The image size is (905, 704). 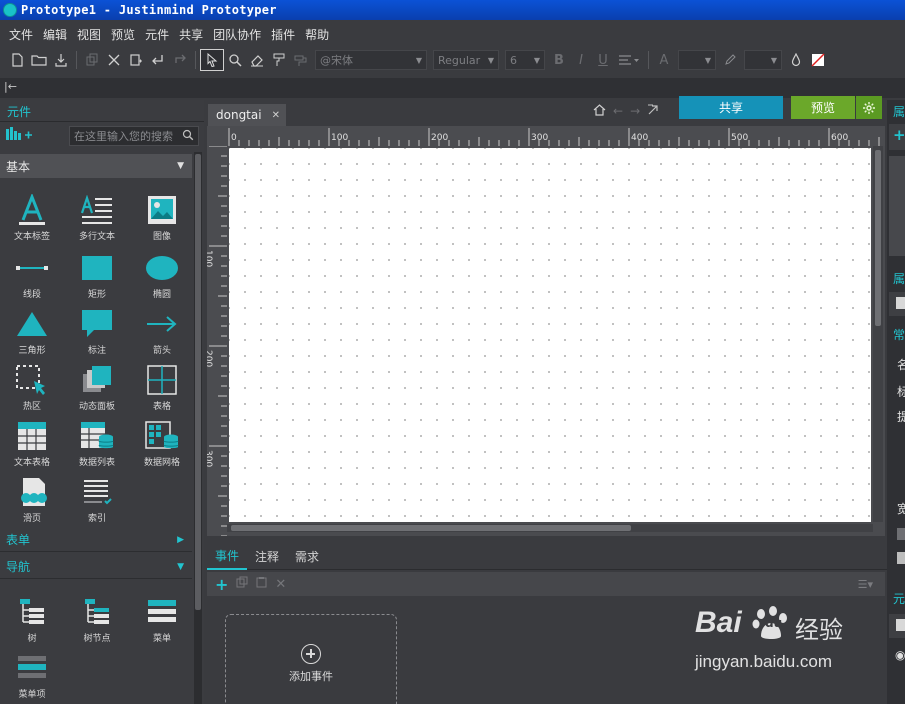 I want to click on add-event-box: 添加事件, so click(x=311, y=659).